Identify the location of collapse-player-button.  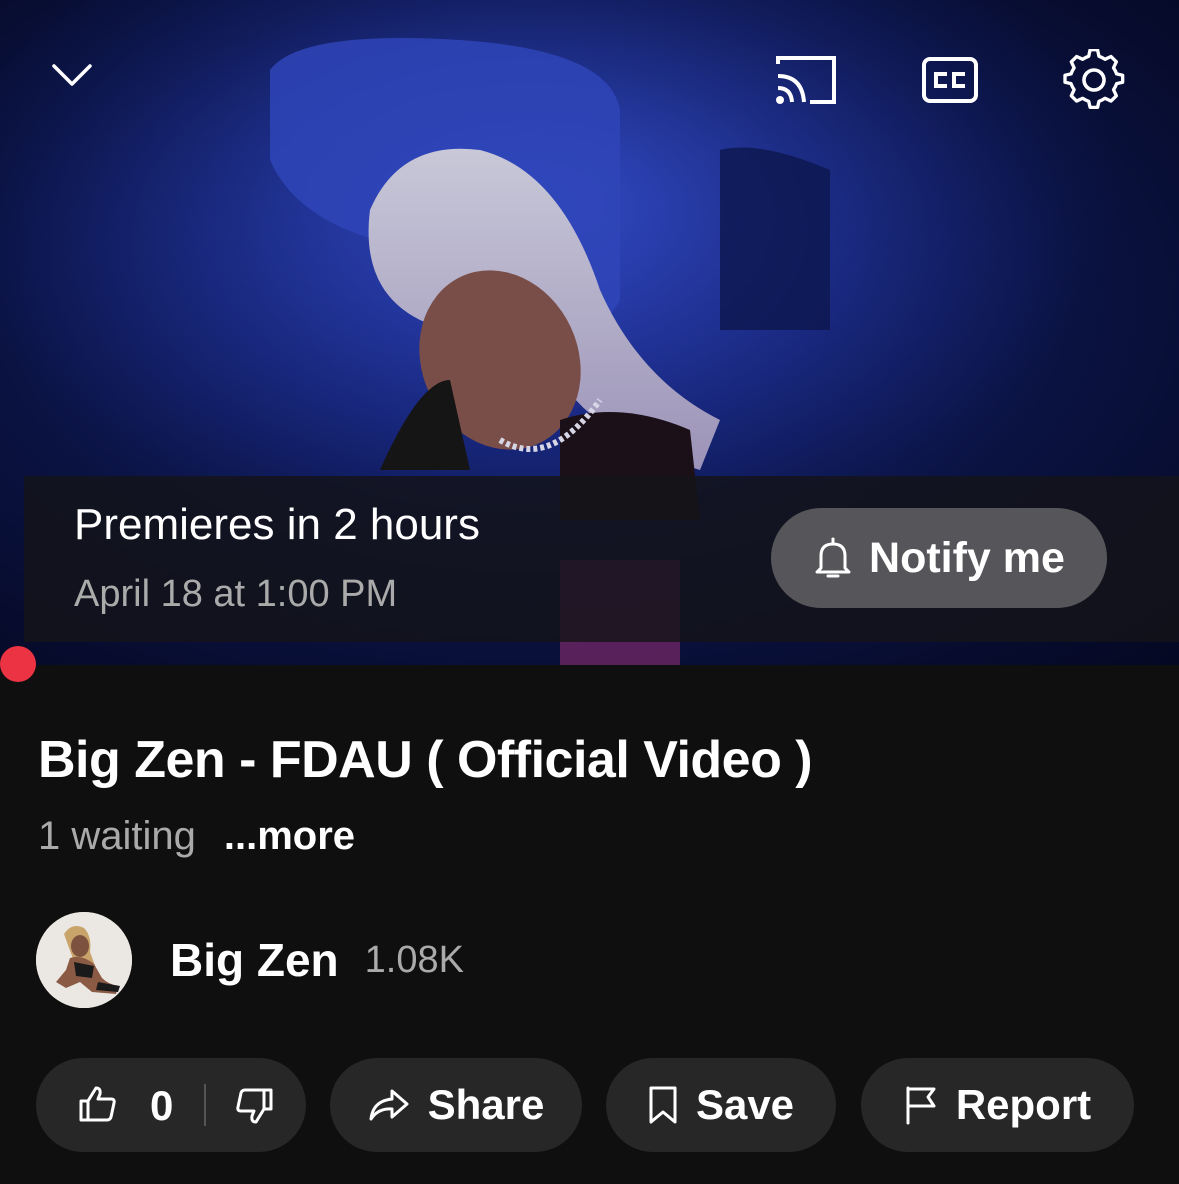
(72, 76).